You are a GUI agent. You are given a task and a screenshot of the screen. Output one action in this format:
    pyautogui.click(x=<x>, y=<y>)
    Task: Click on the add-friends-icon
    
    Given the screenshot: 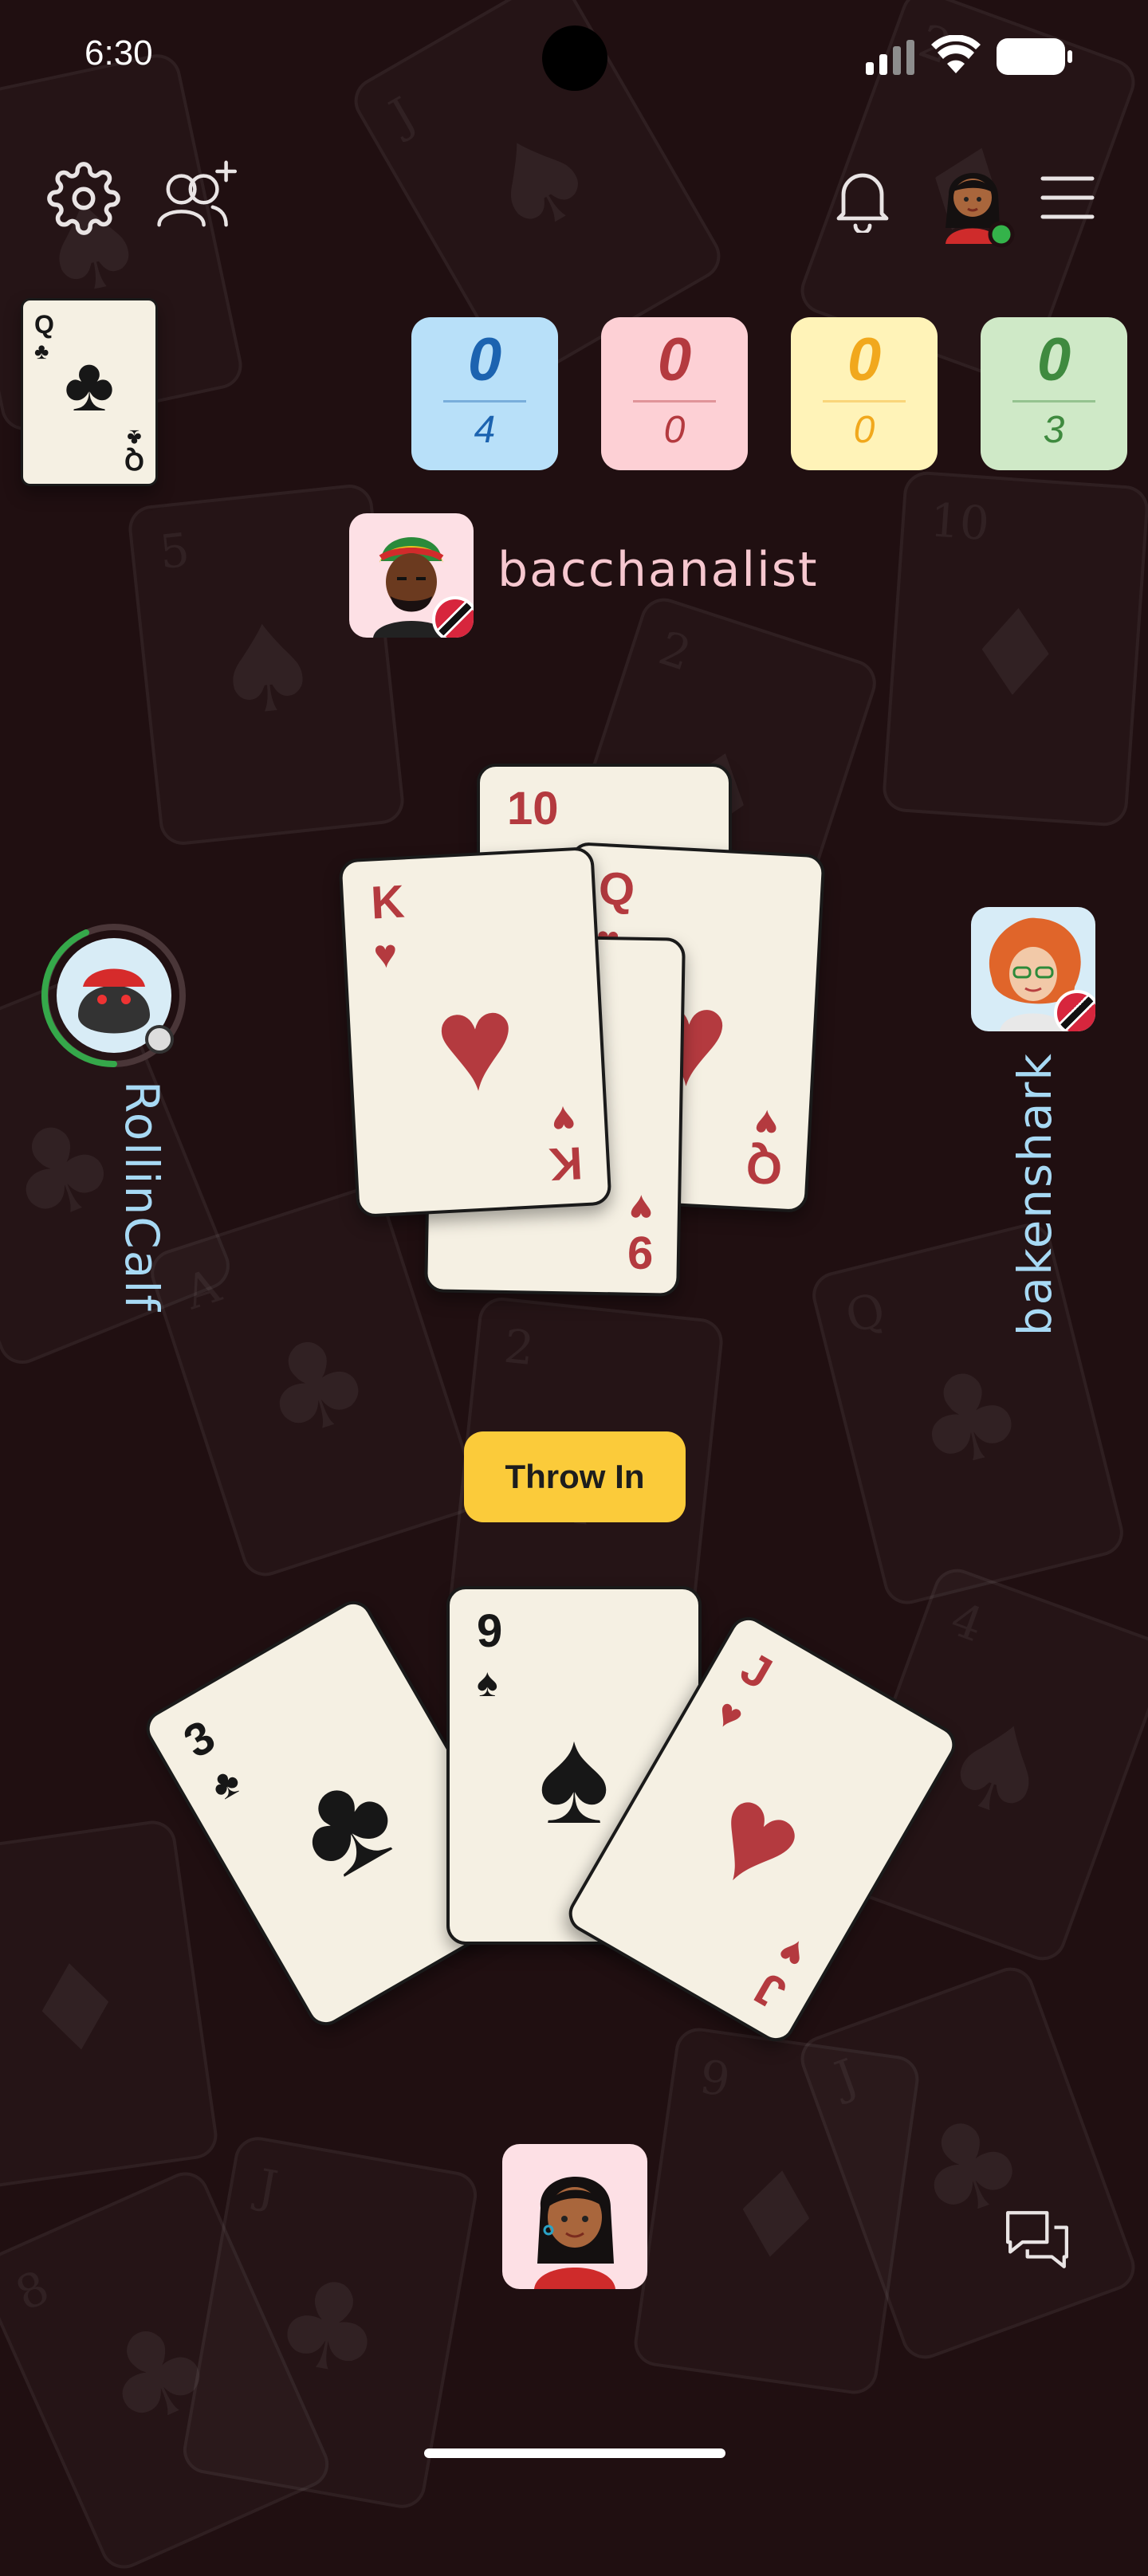 What is the action you would take?
    pyautogui.click(x=199, y=194)
    